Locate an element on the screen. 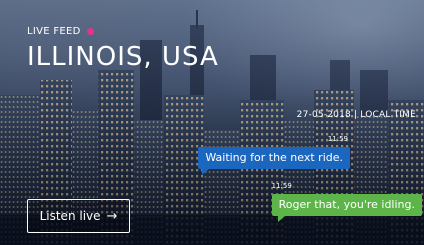 The image size is (424, 245). live-feed-indicator: LIVE FEED is located at coordinates (123, 31).